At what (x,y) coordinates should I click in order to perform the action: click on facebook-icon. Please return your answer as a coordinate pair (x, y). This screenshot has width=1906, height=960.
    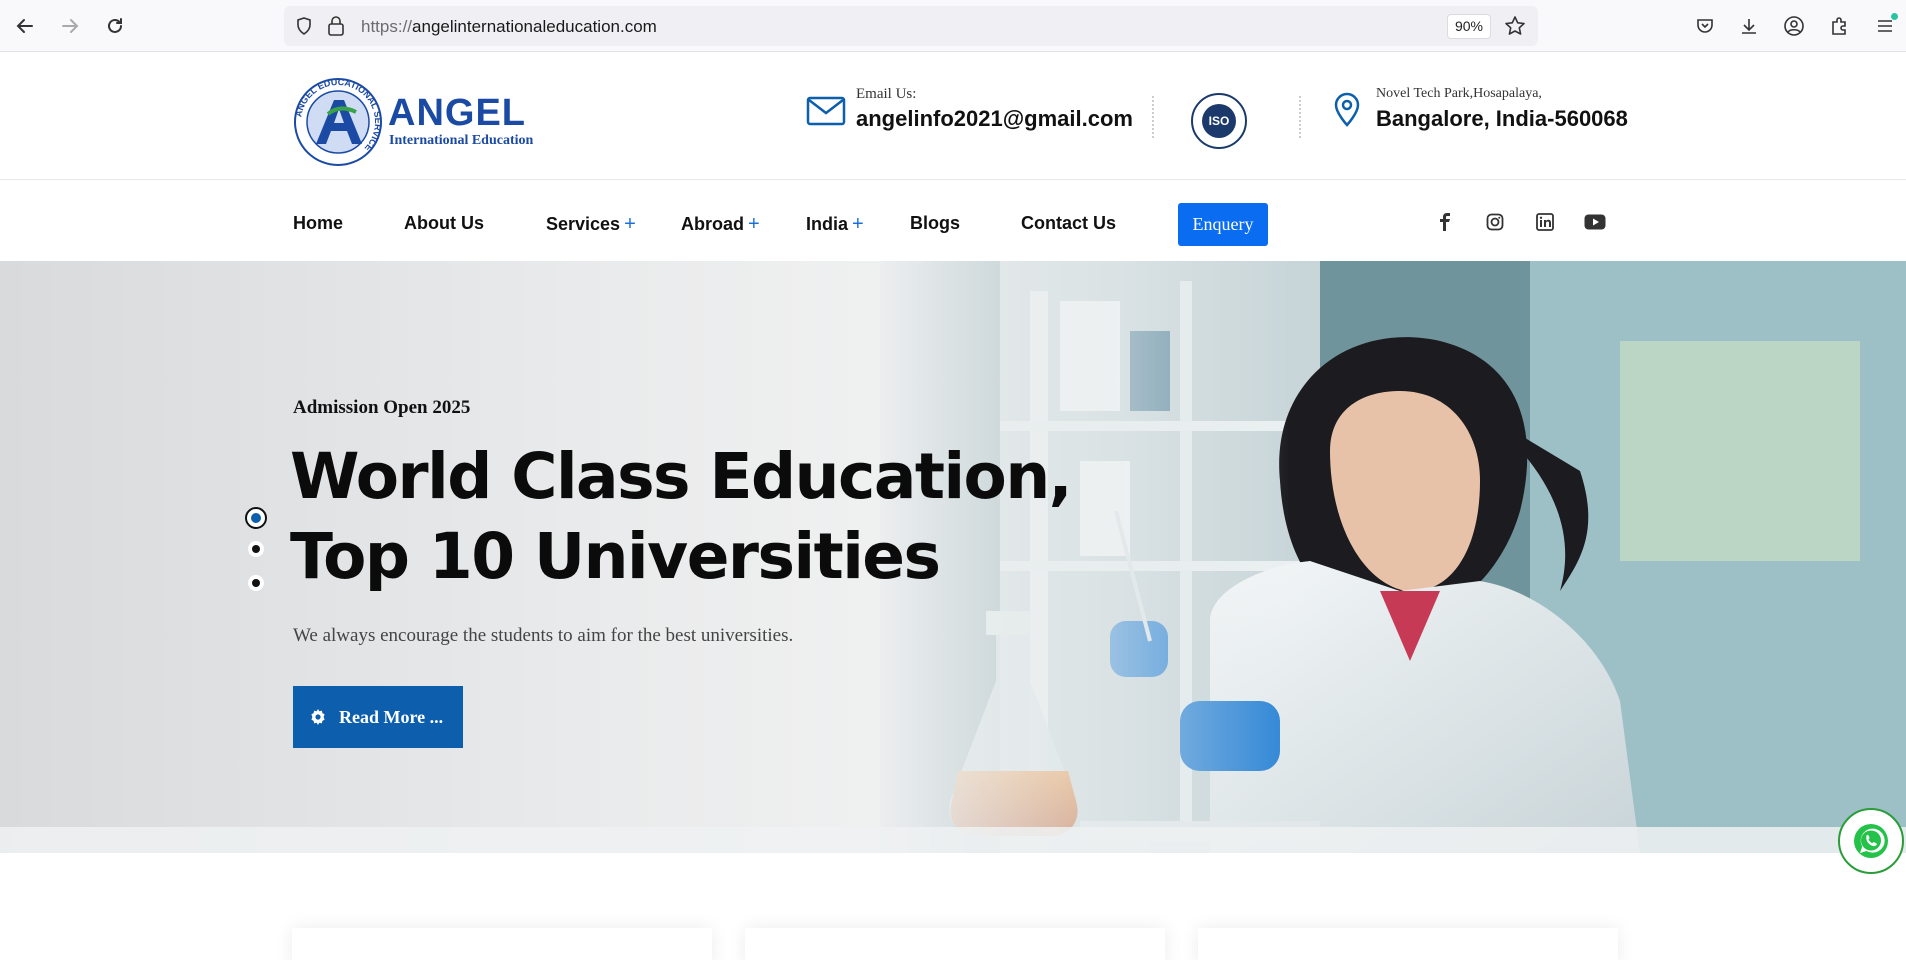
    Looking at the image, I should click on (1445, 222).